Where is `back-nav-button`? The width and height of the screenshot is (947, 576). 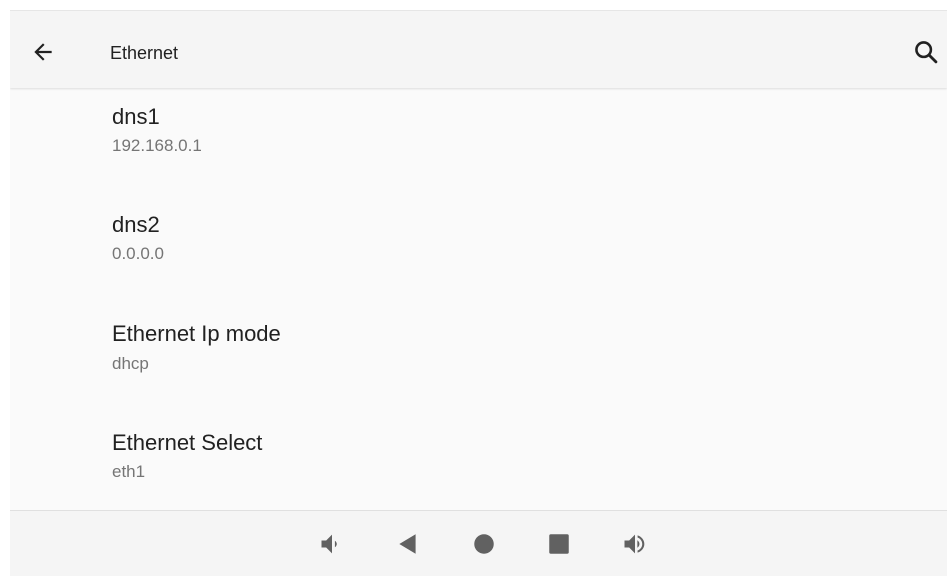
back-nav-button is located at coordinates (408, 544).